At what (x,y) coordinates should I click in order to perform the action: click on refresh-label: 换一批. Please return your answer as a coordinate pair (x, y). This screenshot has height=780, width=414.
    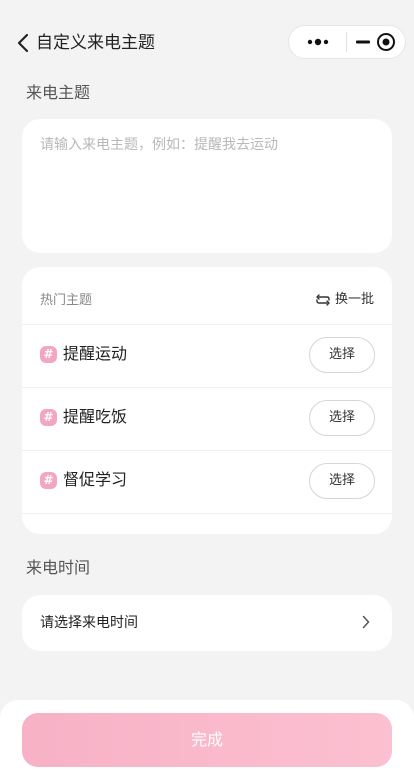
    Looking at the image, I should click on (354, 299).